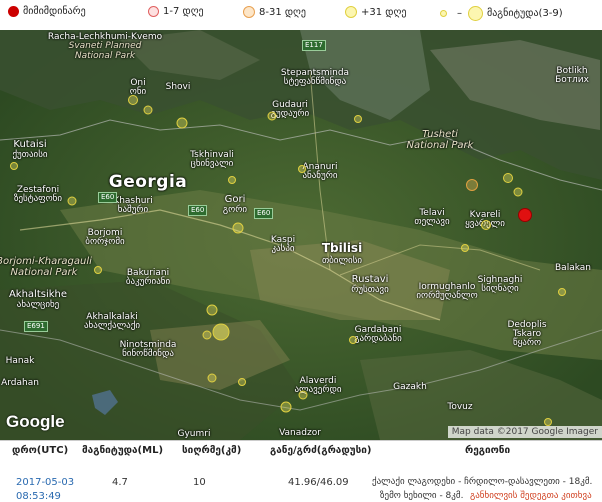  Describe the element at coordinates (13, 11) in the screenshot. I see `current-quake-icon` at that location.